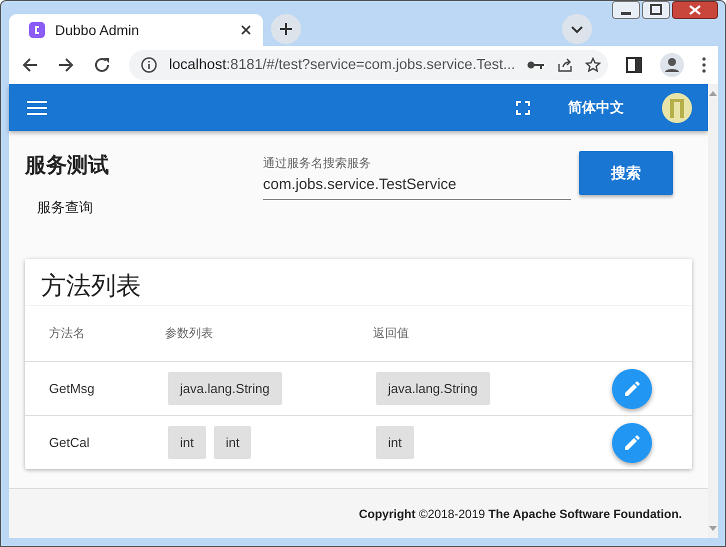  Describe the element at coordinates (69, 442) in the screenshot. I see `table-cell-text: GetCal` at that location.